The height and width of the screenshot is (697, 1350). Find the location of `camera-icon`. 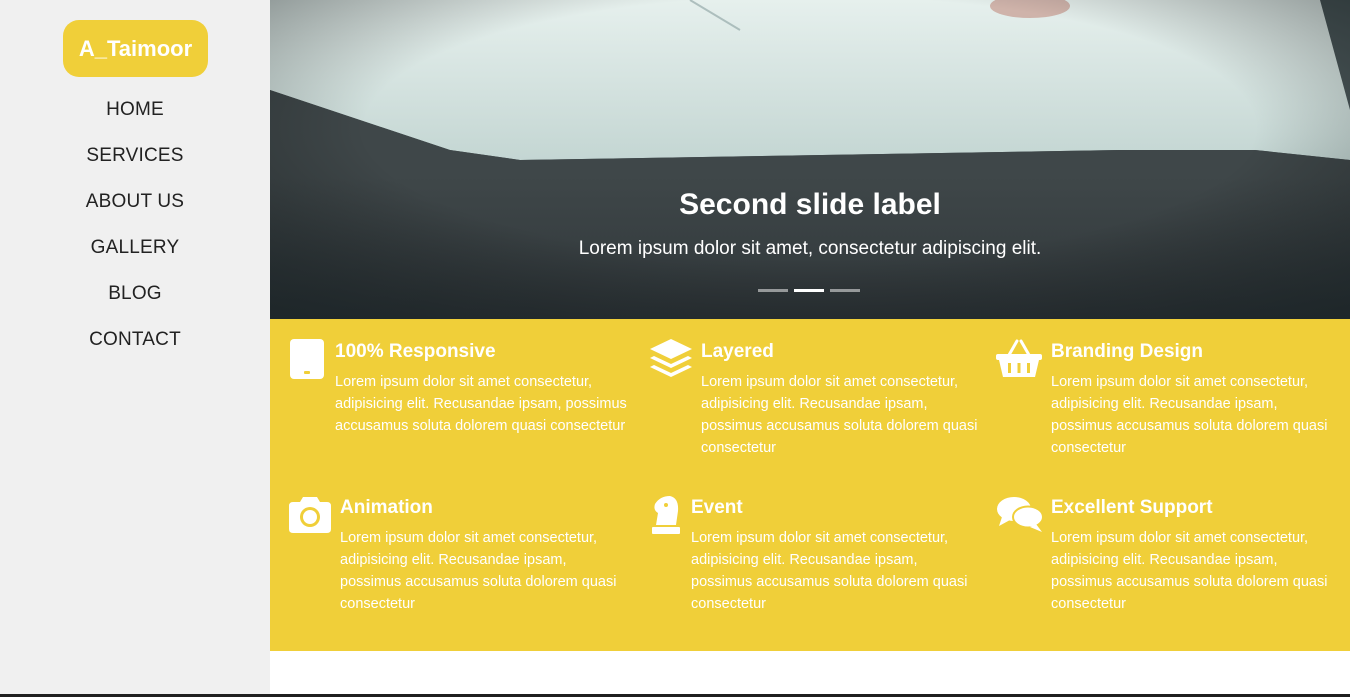

camera-icon is located at coordinates (310, 515).